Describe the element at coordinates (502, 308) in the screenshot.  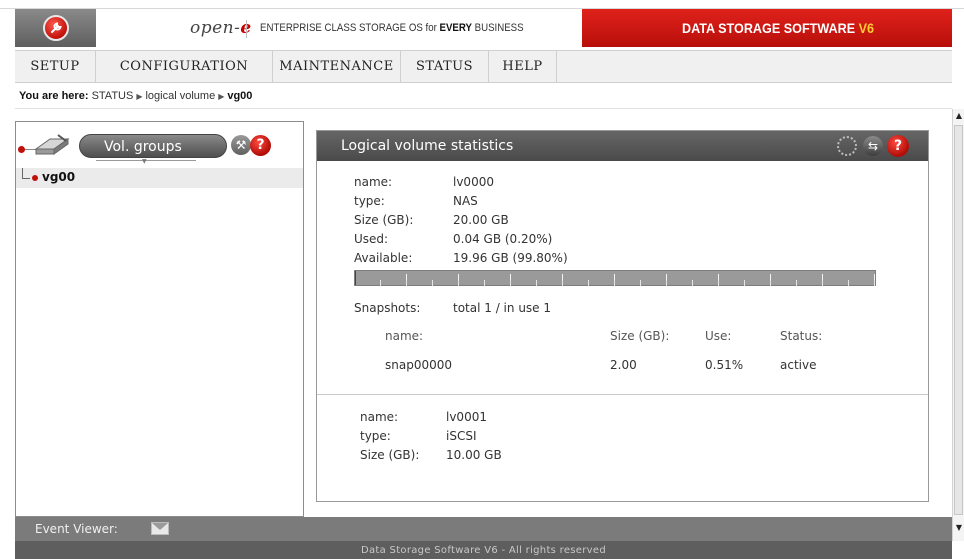
I see `snapshots-summary: total 1 / in use 1` at that location.